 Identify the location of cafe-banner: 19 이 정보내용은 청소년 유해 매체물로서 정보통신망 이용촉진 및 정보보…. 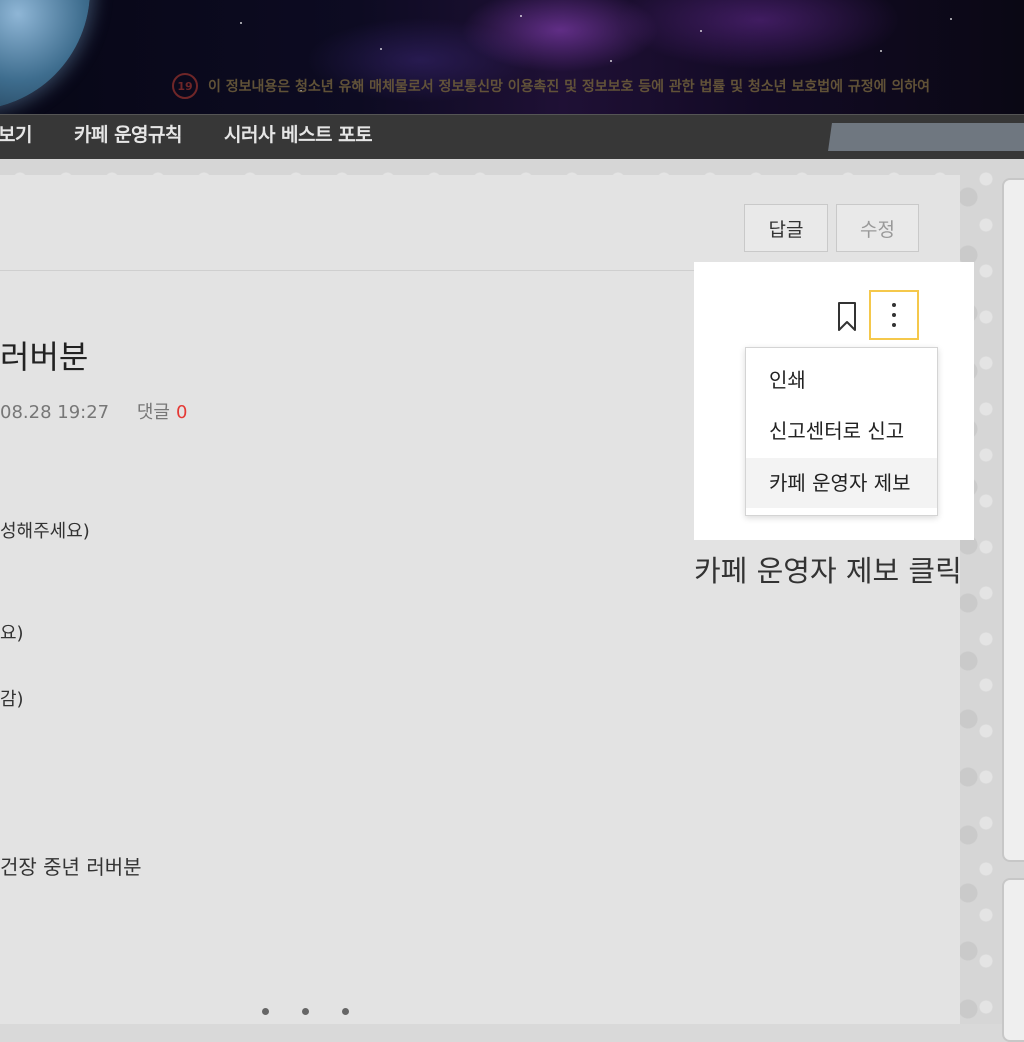
(512, 57).